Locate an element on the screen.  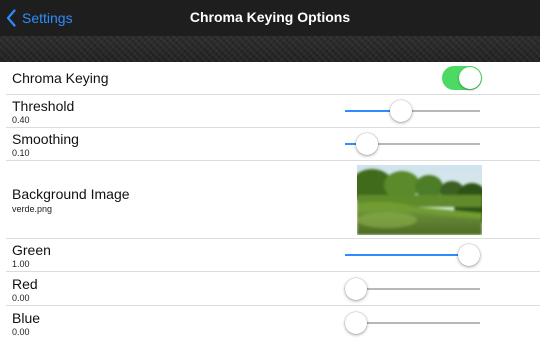
chroma-keying-toggle is located at coordinates (462, 78).